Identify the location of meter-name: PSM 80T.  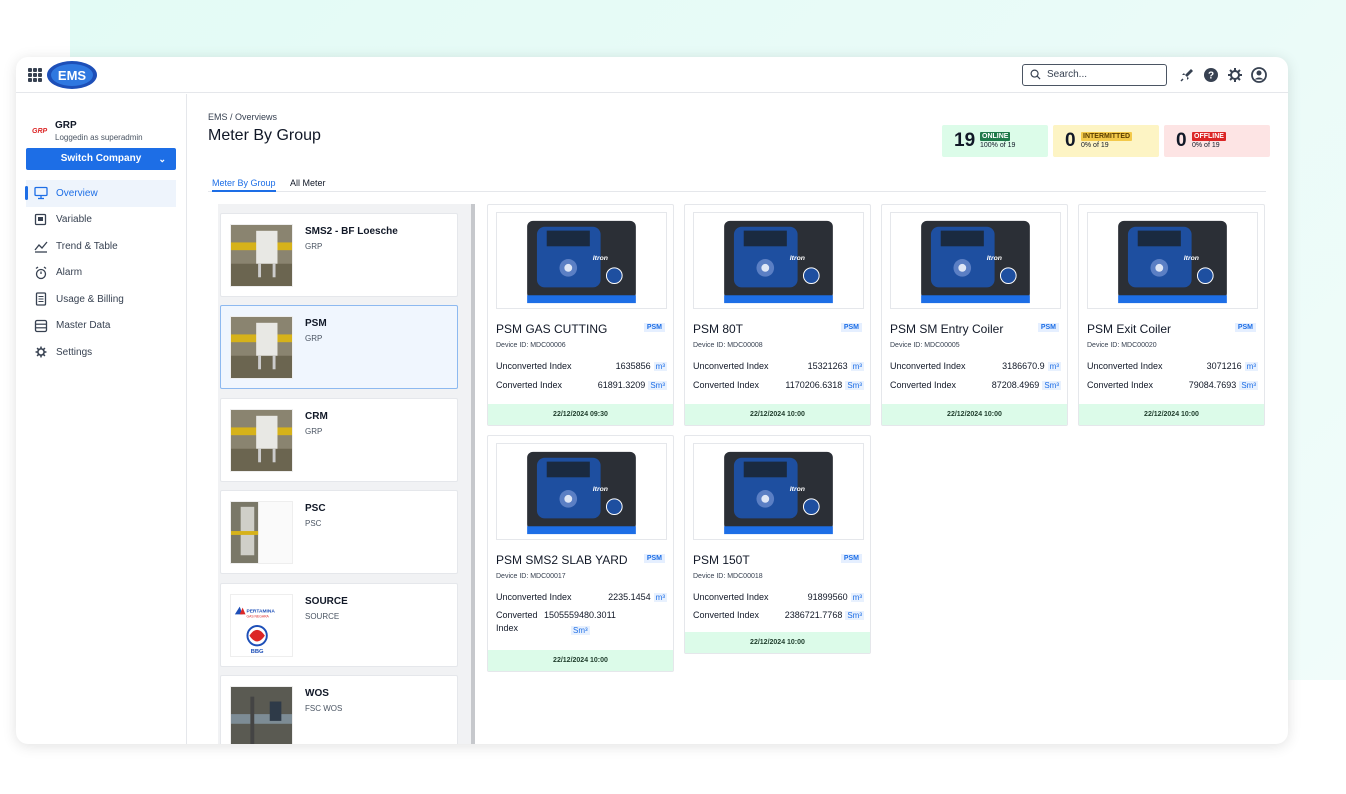
(718, 329).